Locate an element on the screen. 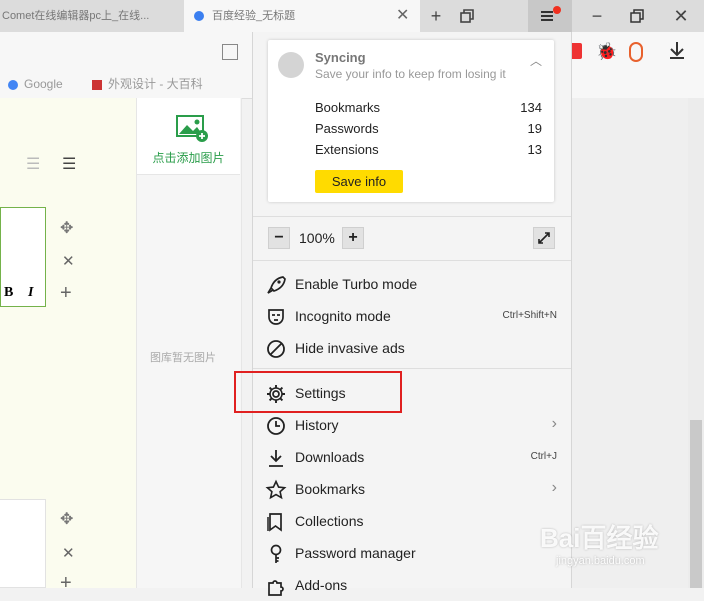 This screenshot has width=704, height=601. fullscreen-icon is located at coordinates (544, 238).